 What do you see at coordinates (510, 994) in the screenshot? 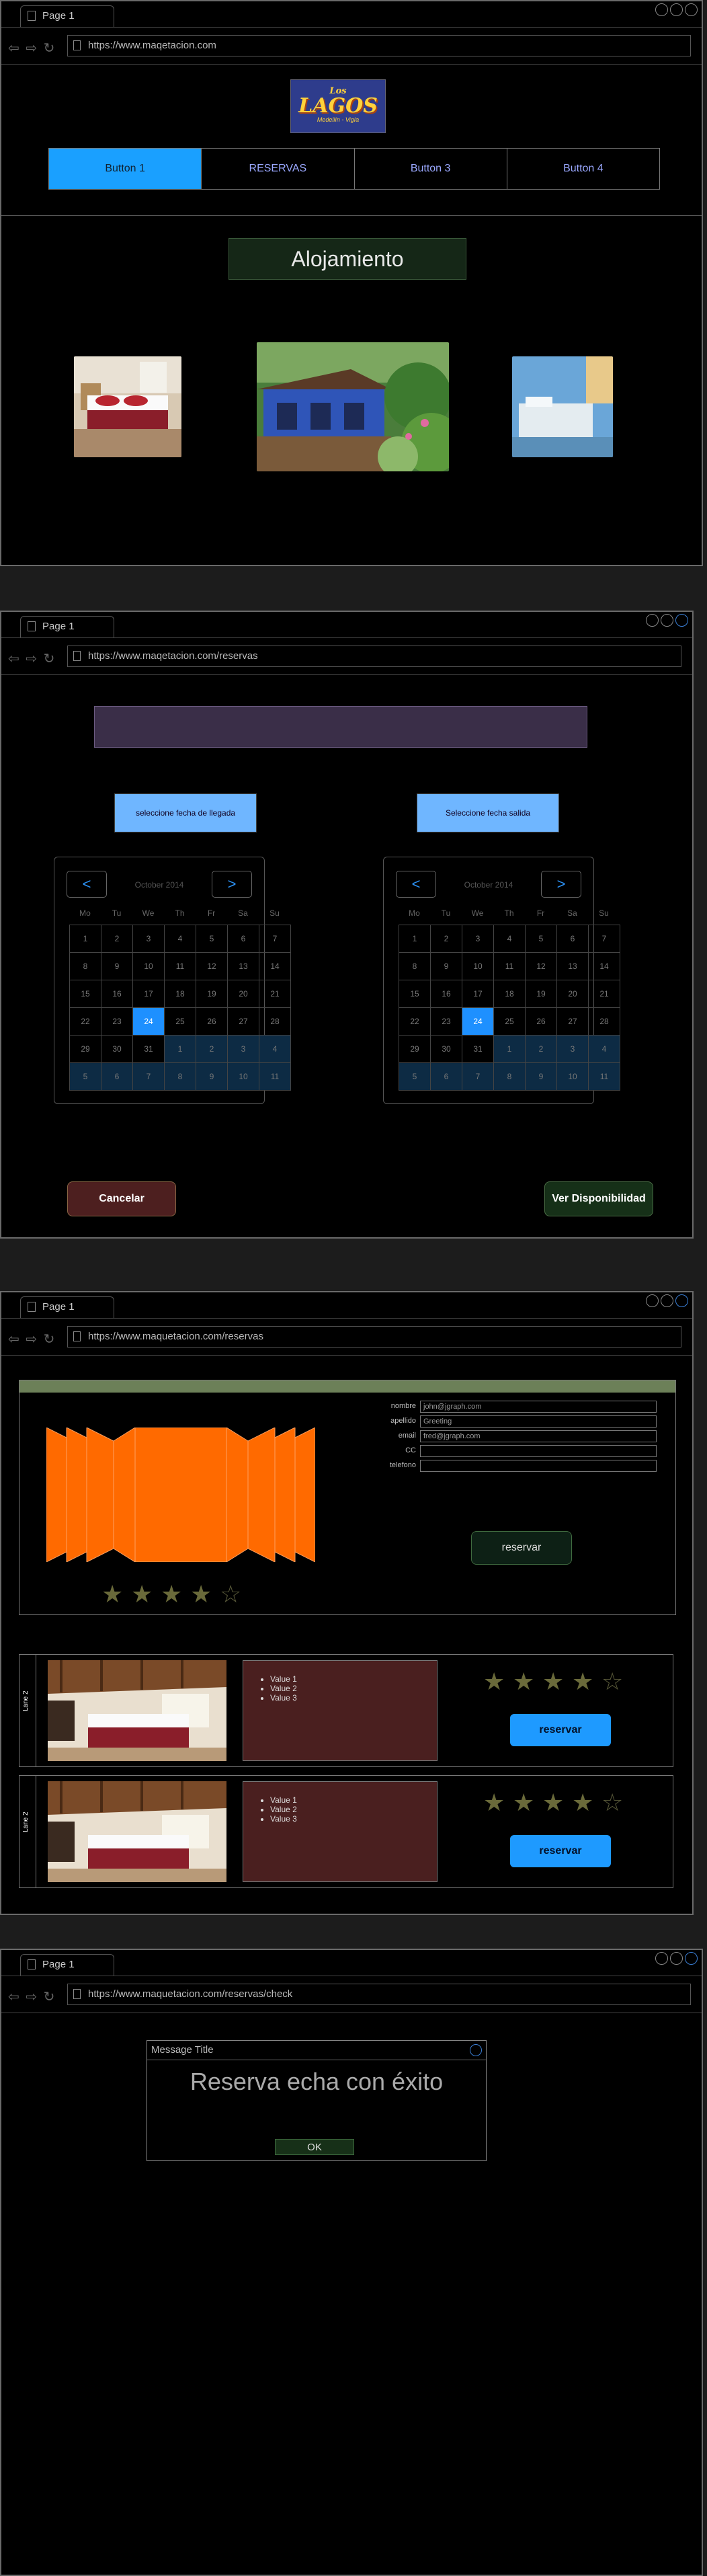
I see `calendar-day: 18` at bounding box center [510, 994].